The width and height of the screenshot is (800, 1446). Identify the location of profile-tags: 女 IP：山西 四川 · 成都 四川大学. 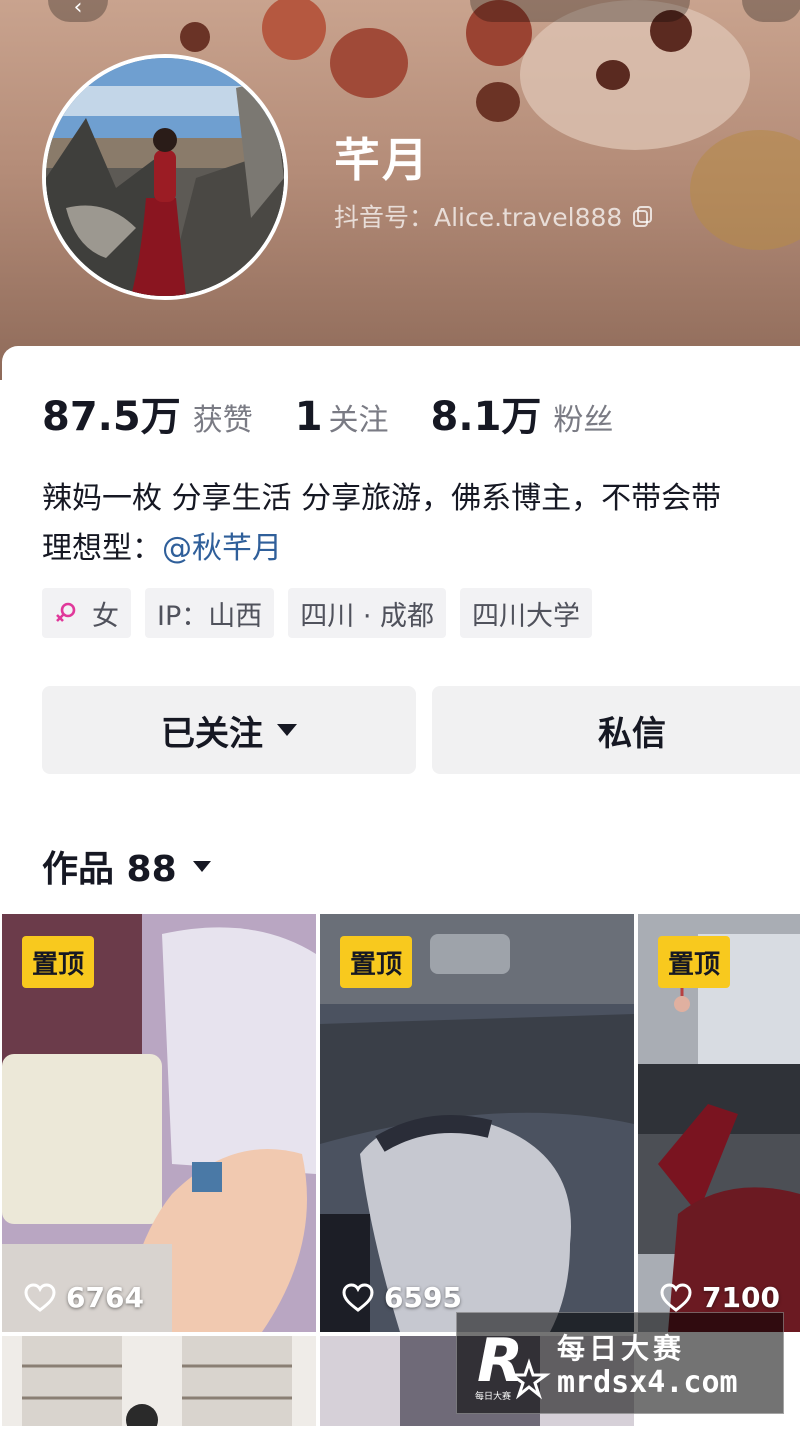
(324, 613).